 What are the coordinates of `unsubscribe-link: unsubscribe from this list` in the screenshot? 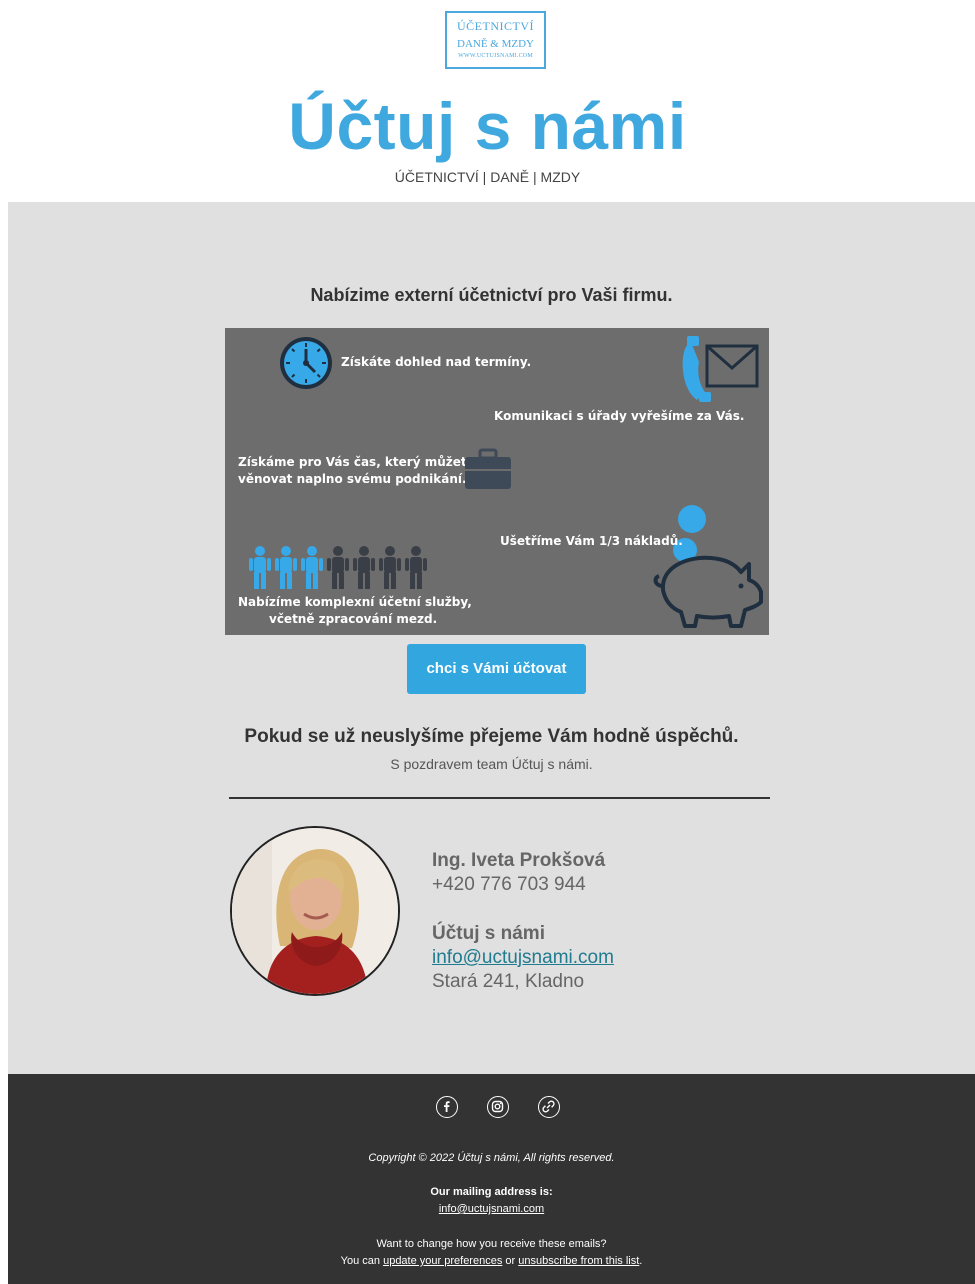 It's located at (578, 1261).